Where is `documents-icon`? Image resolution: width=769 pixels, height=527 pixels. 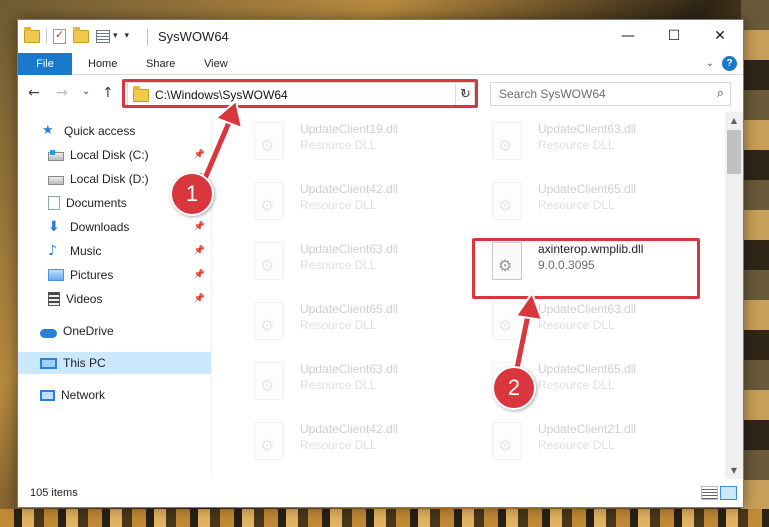 documents-icon is located at coordinates (54, 203).